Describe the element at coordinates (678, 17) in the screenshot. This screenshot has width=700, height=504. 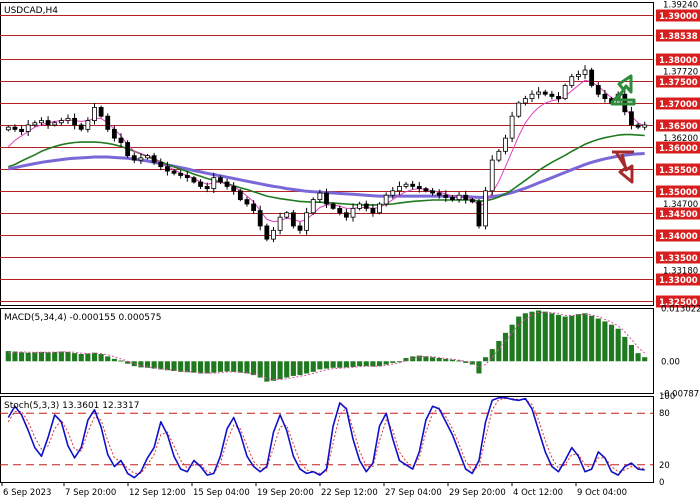
I see `level-label: 1.39000` at that location.